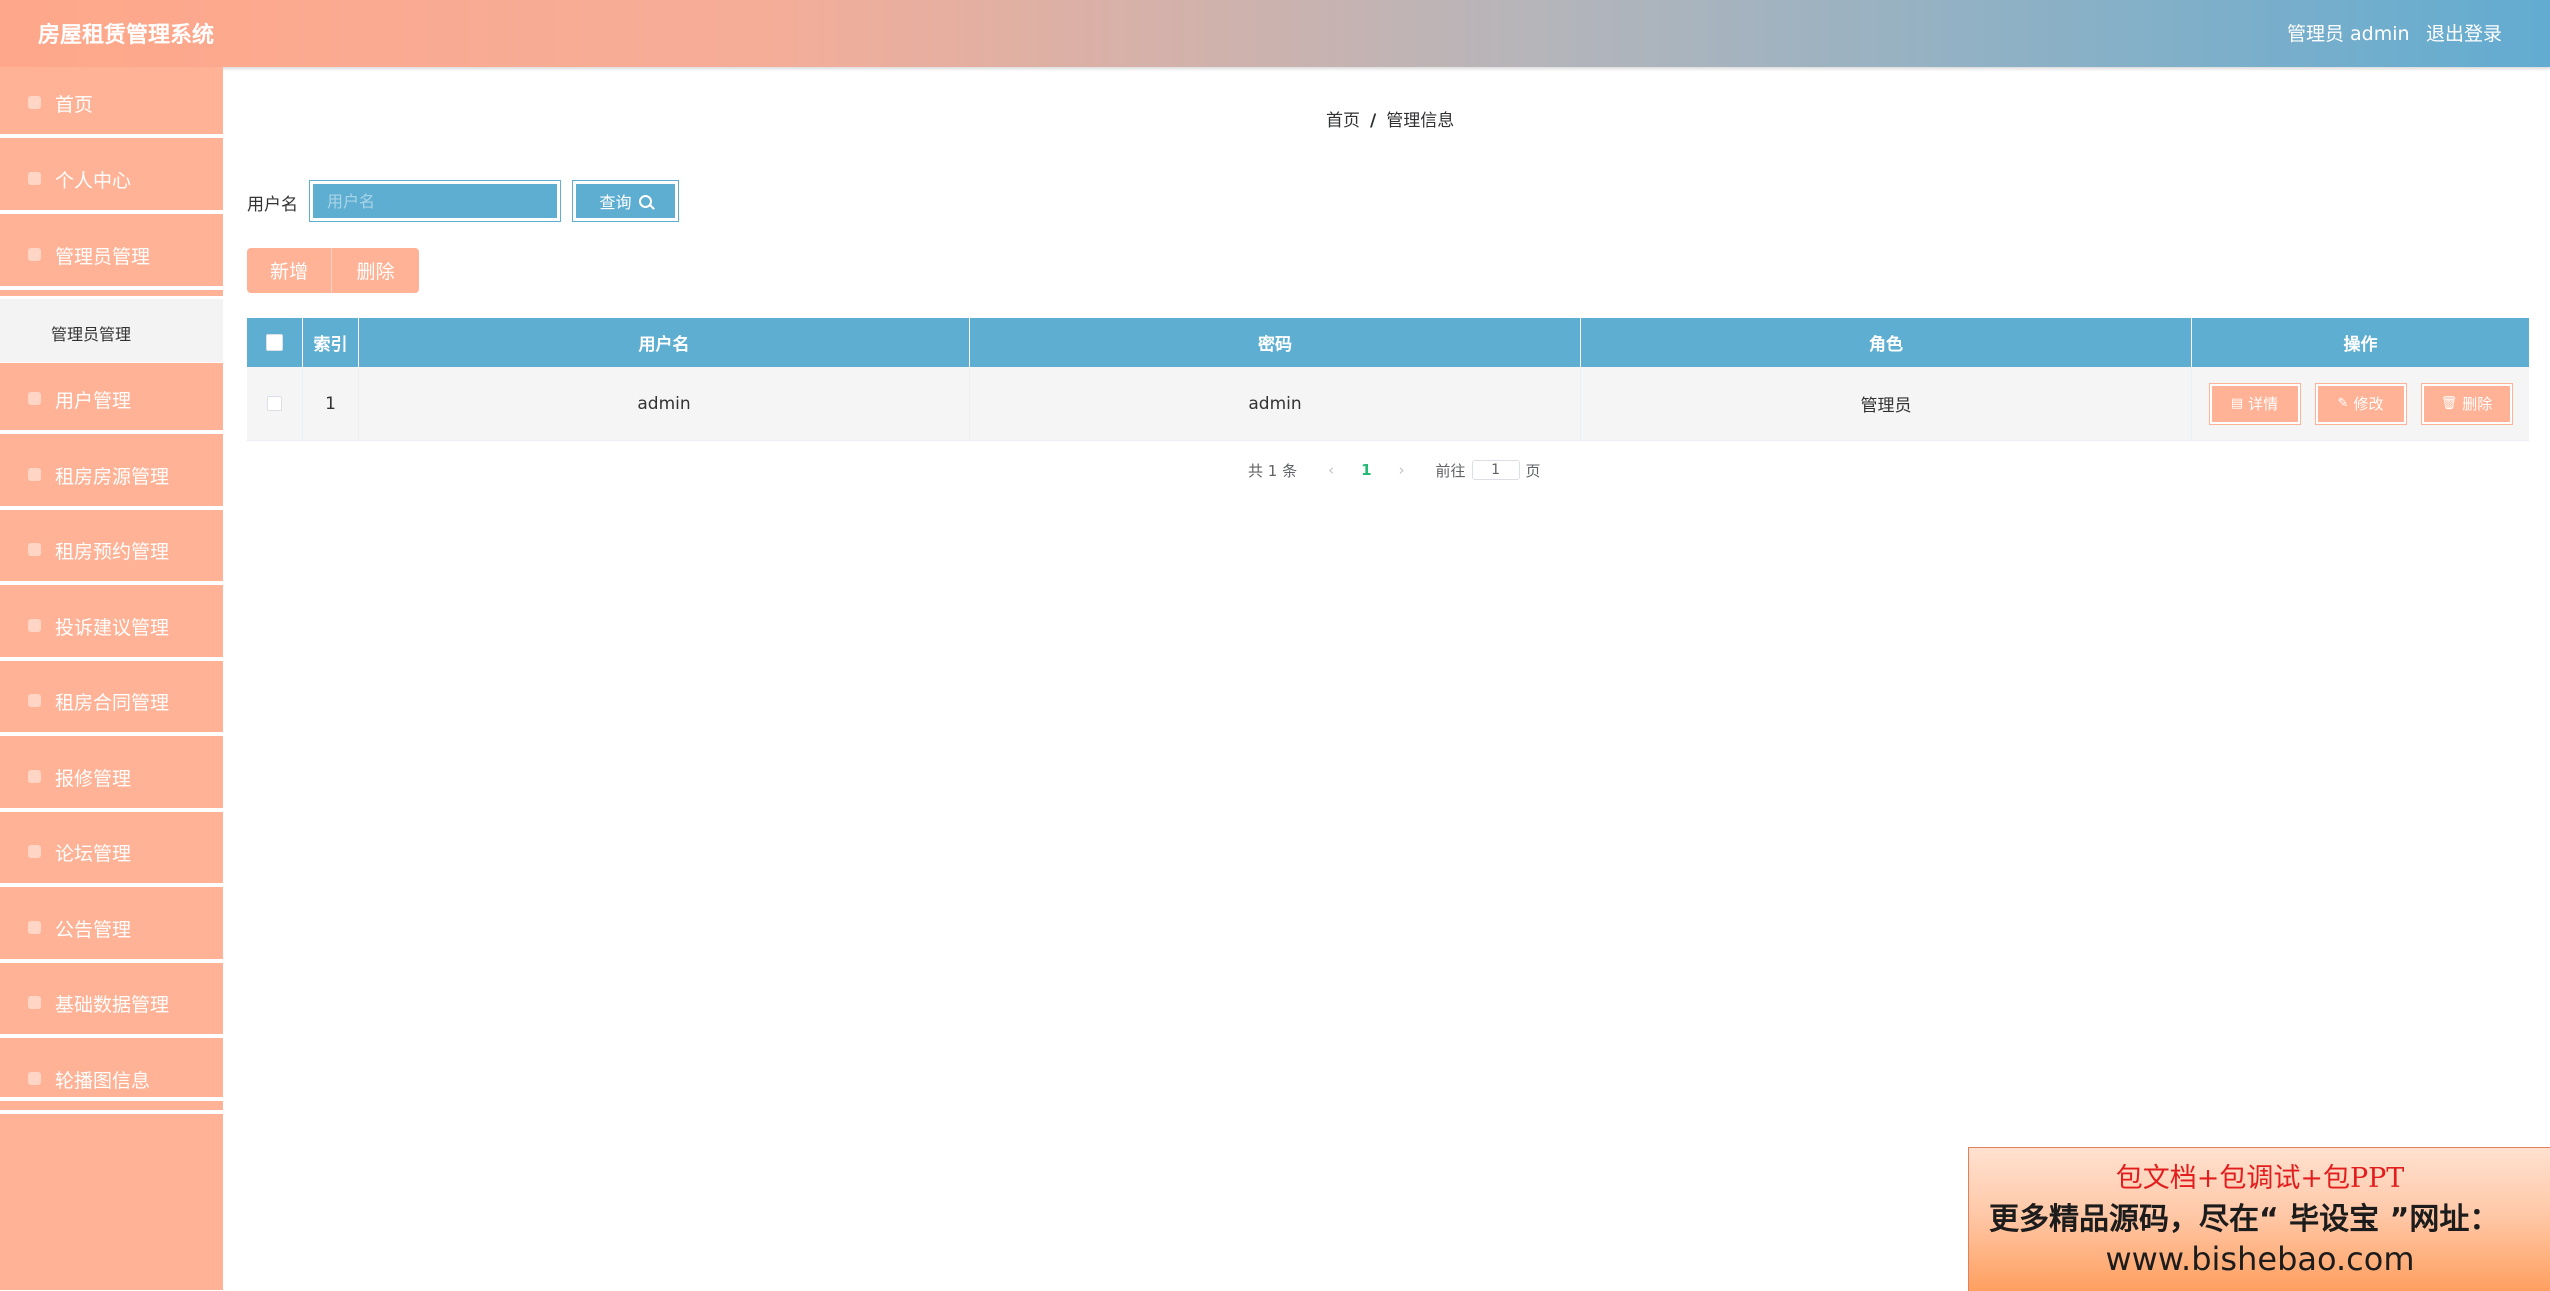  I want to click on sidebar-item-label: 租房房源管理, so click(112, 477).